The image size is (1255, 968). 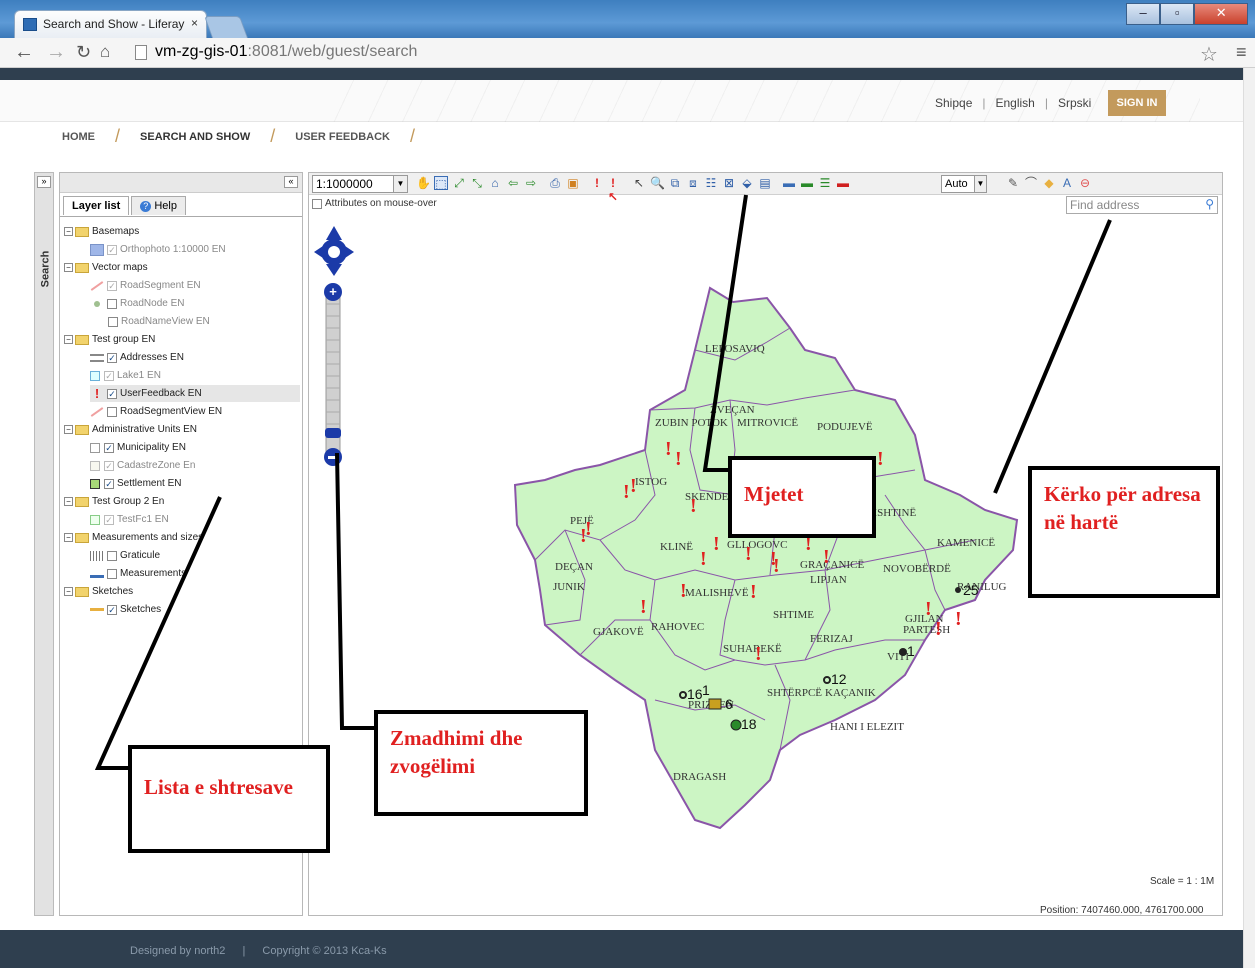 What do you see at coordinates (78, 139) in the screenshot?
I see `nav-home: HOME` at bounding box center [78, 139].